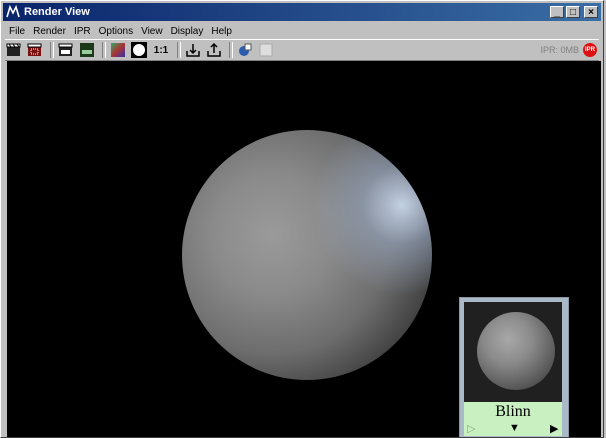 This screenshot has width=606, height=438. What do you see at coordinates (559, 50) in the screenshot?
I see `ipr-memory-status: IPR: 0MB` at bounding box center [559, 50].